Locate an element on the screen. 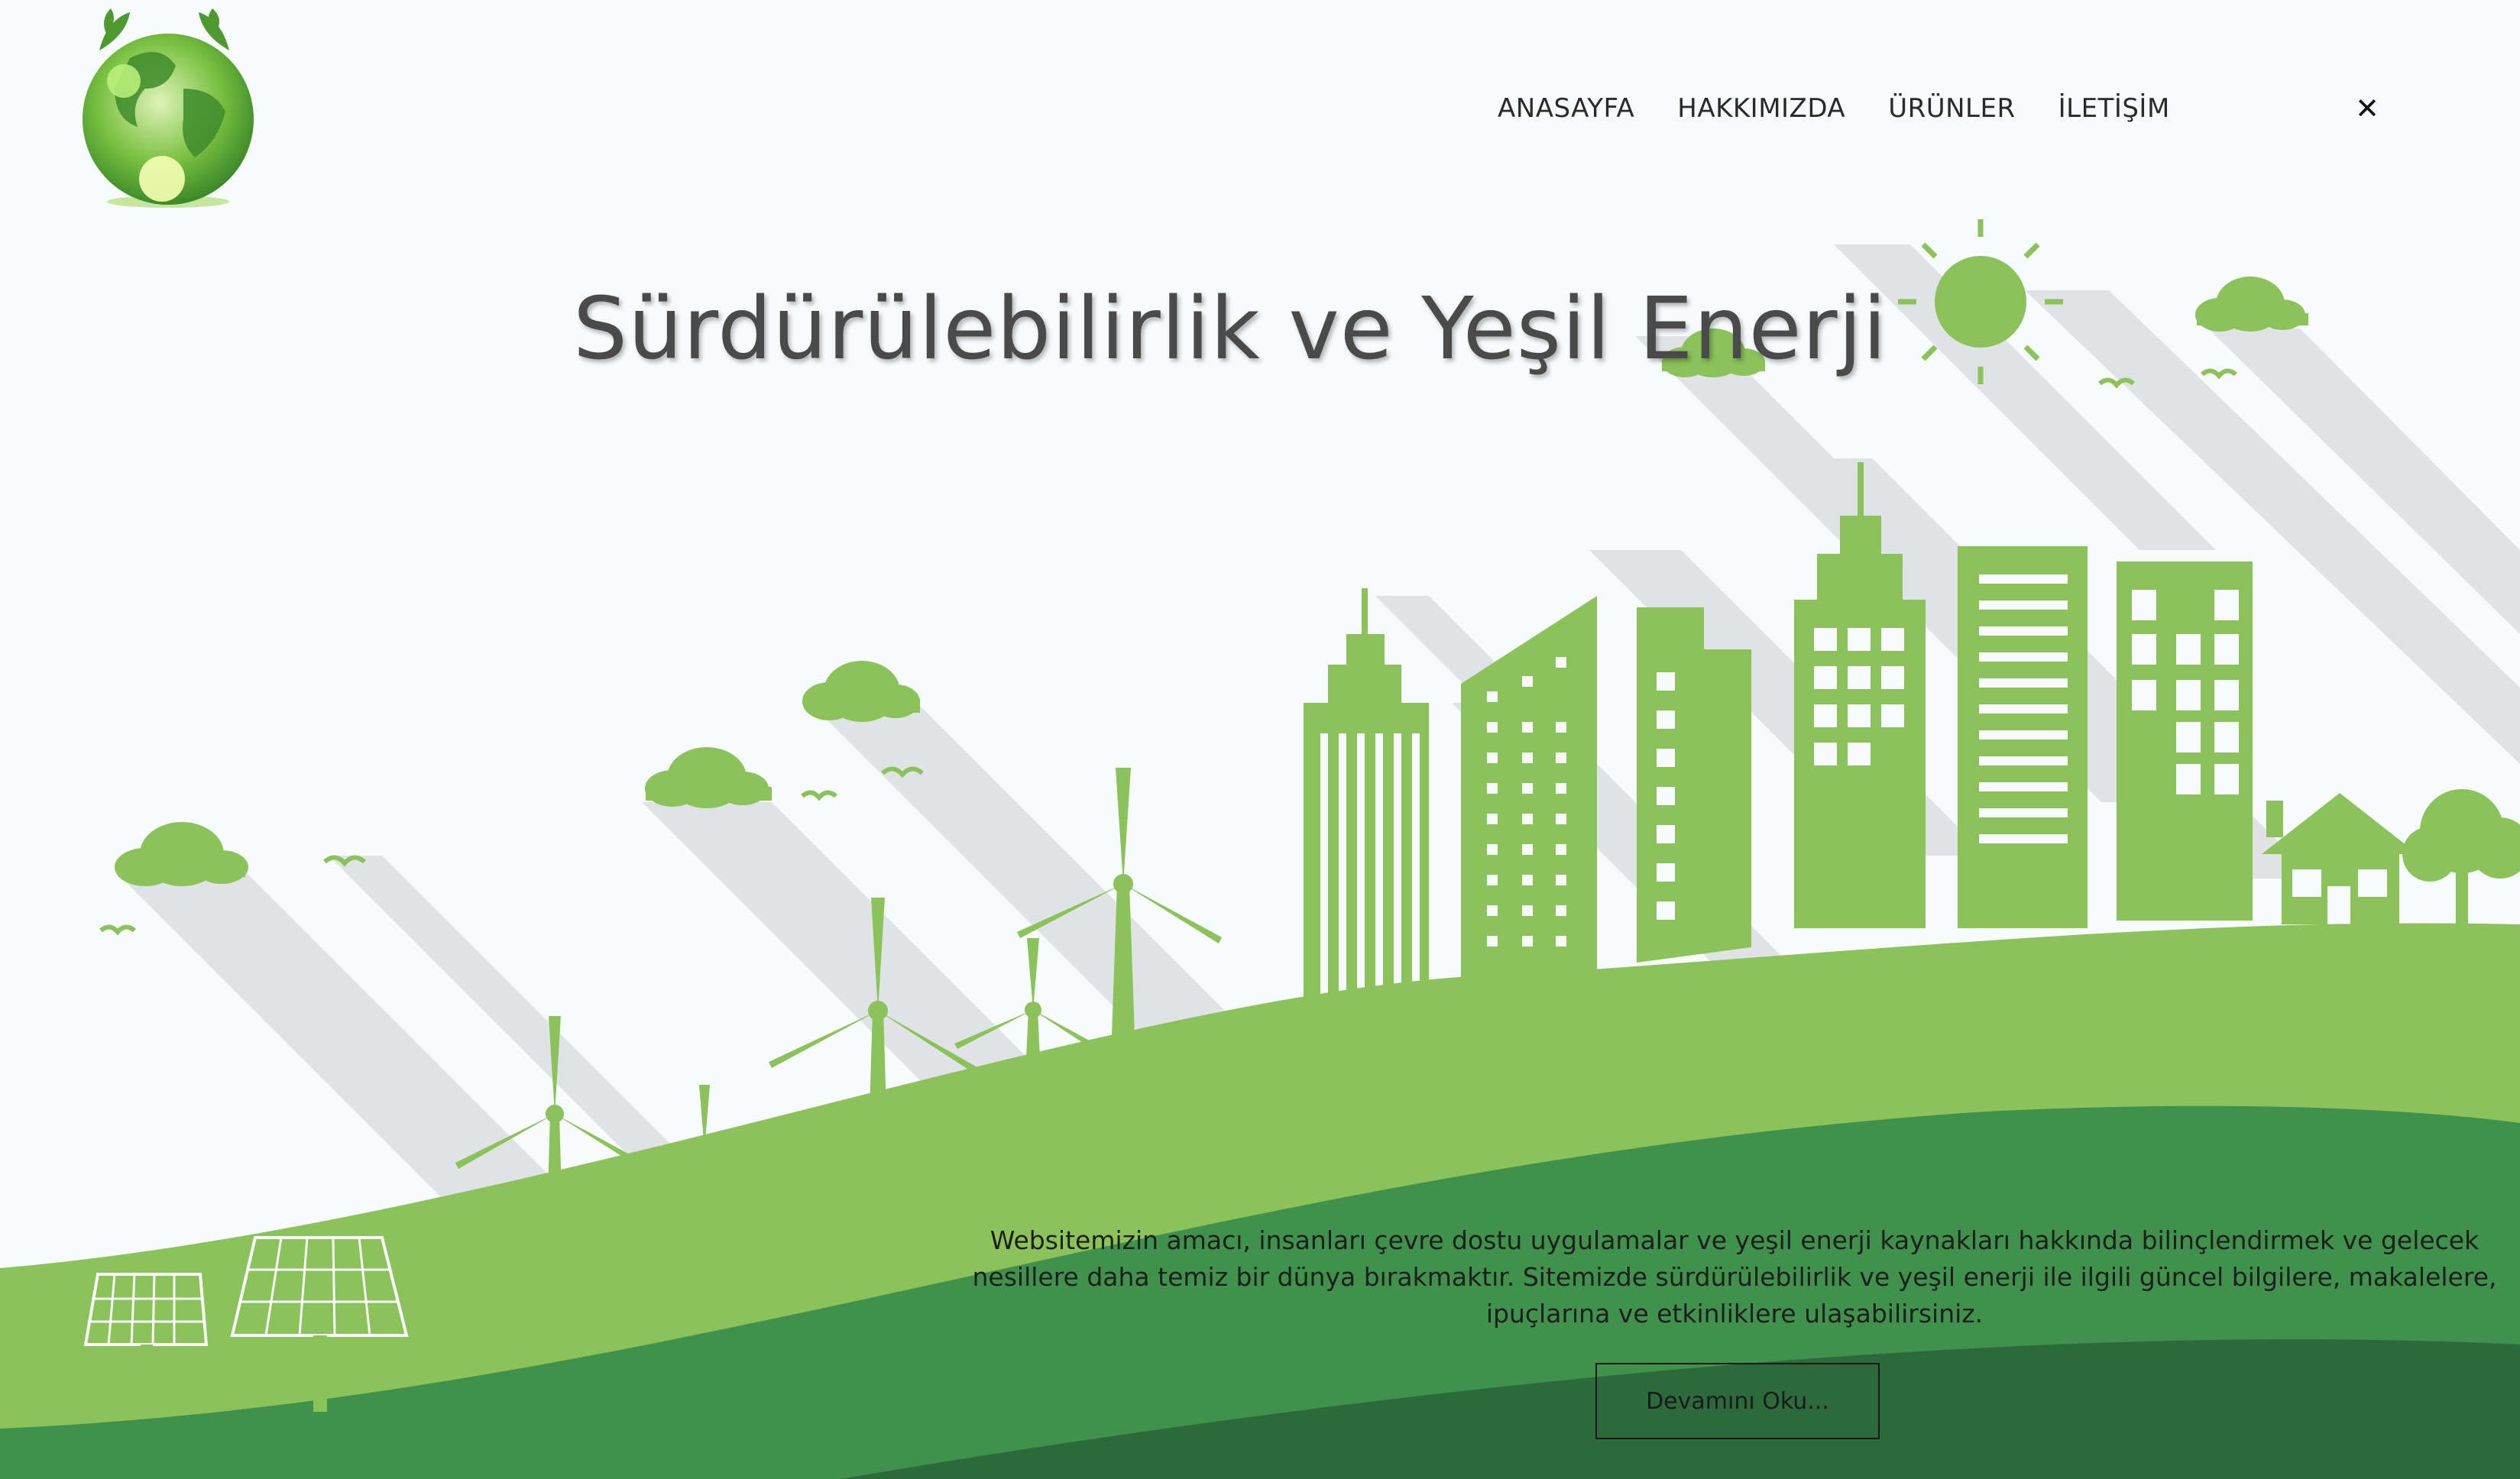  tree-icon is located at coordinates (2461, 864).